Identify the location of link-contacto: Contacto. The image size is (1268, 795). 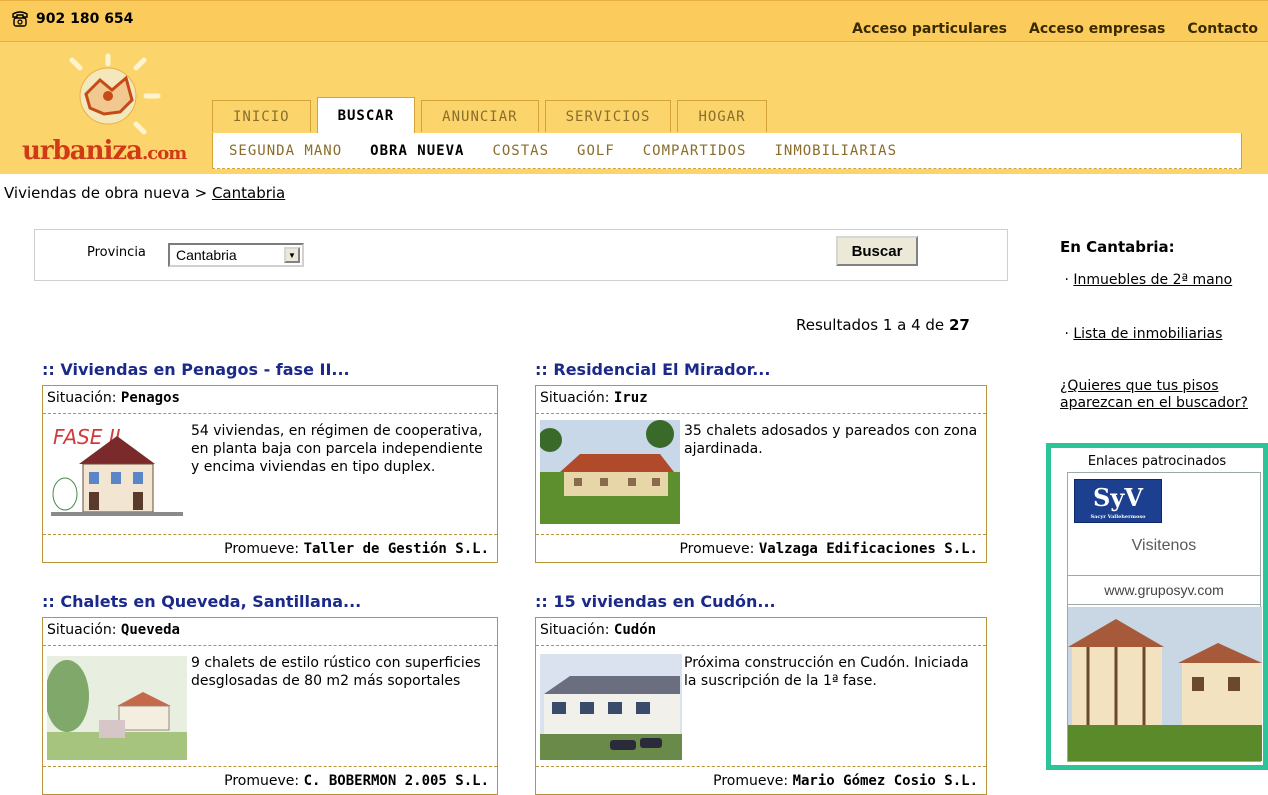
(1222, 29).